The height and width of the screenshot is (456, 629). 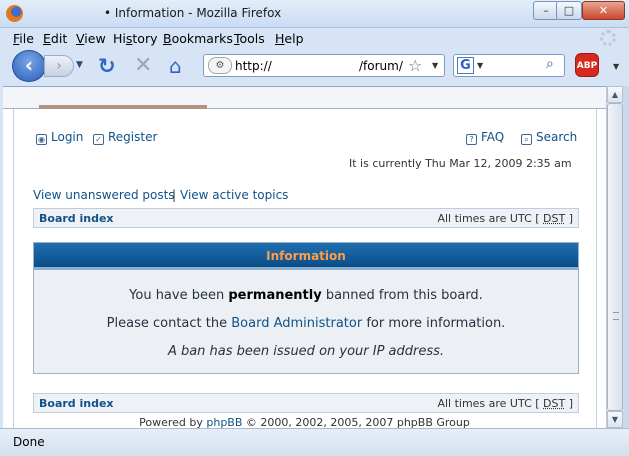 What do you see at coordinates (314, 442) in the screenshot?
I see `status-bar: Done` at bounding box center [314, 442].